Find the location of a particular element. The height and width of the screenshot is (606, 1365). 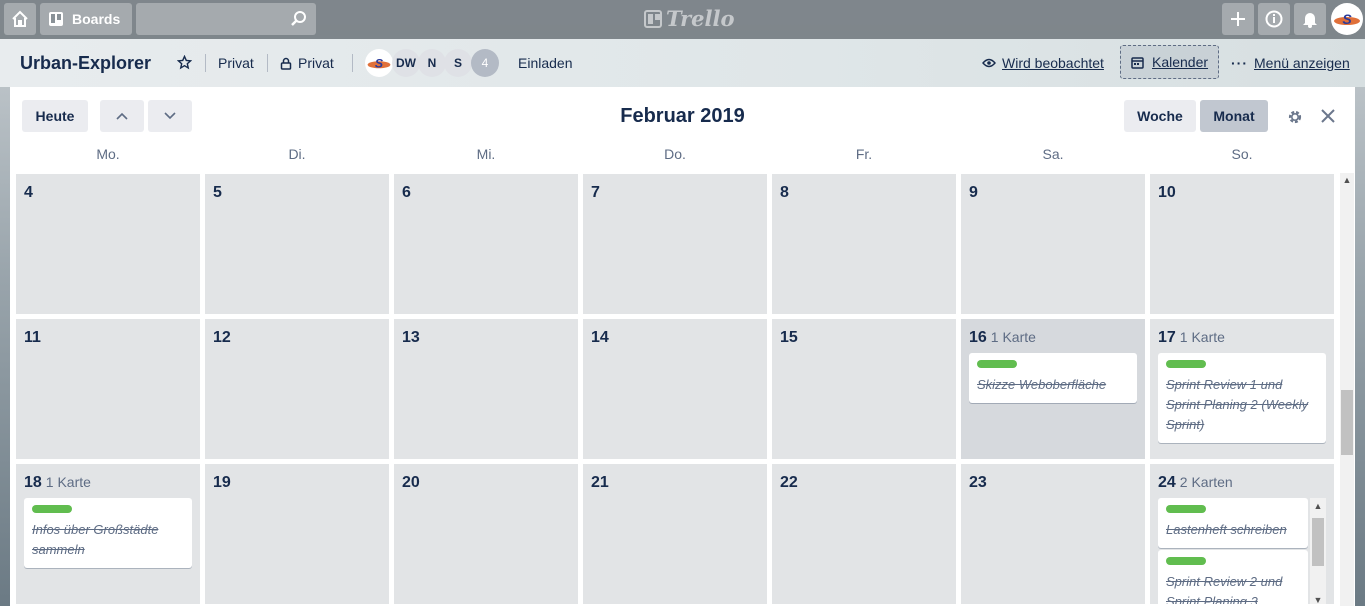

info-icon is located at coordinates (1274, 19).